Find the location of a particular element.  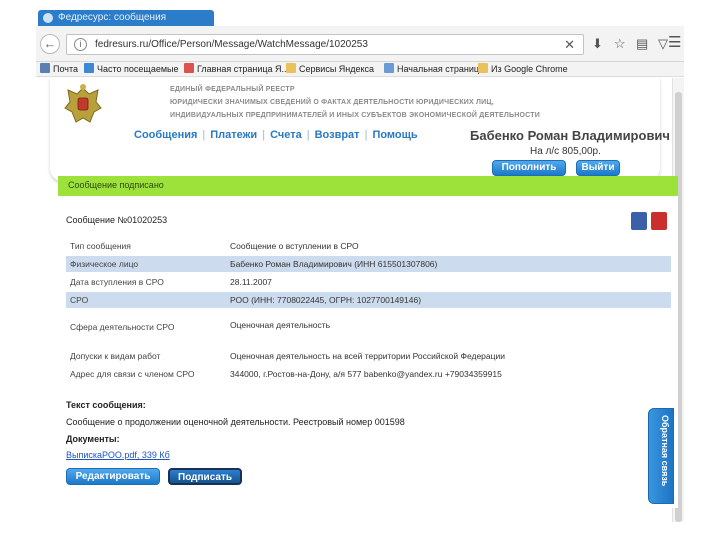

bookmark-item: Сервисы Яндекса is located at coordinates (330, 68).